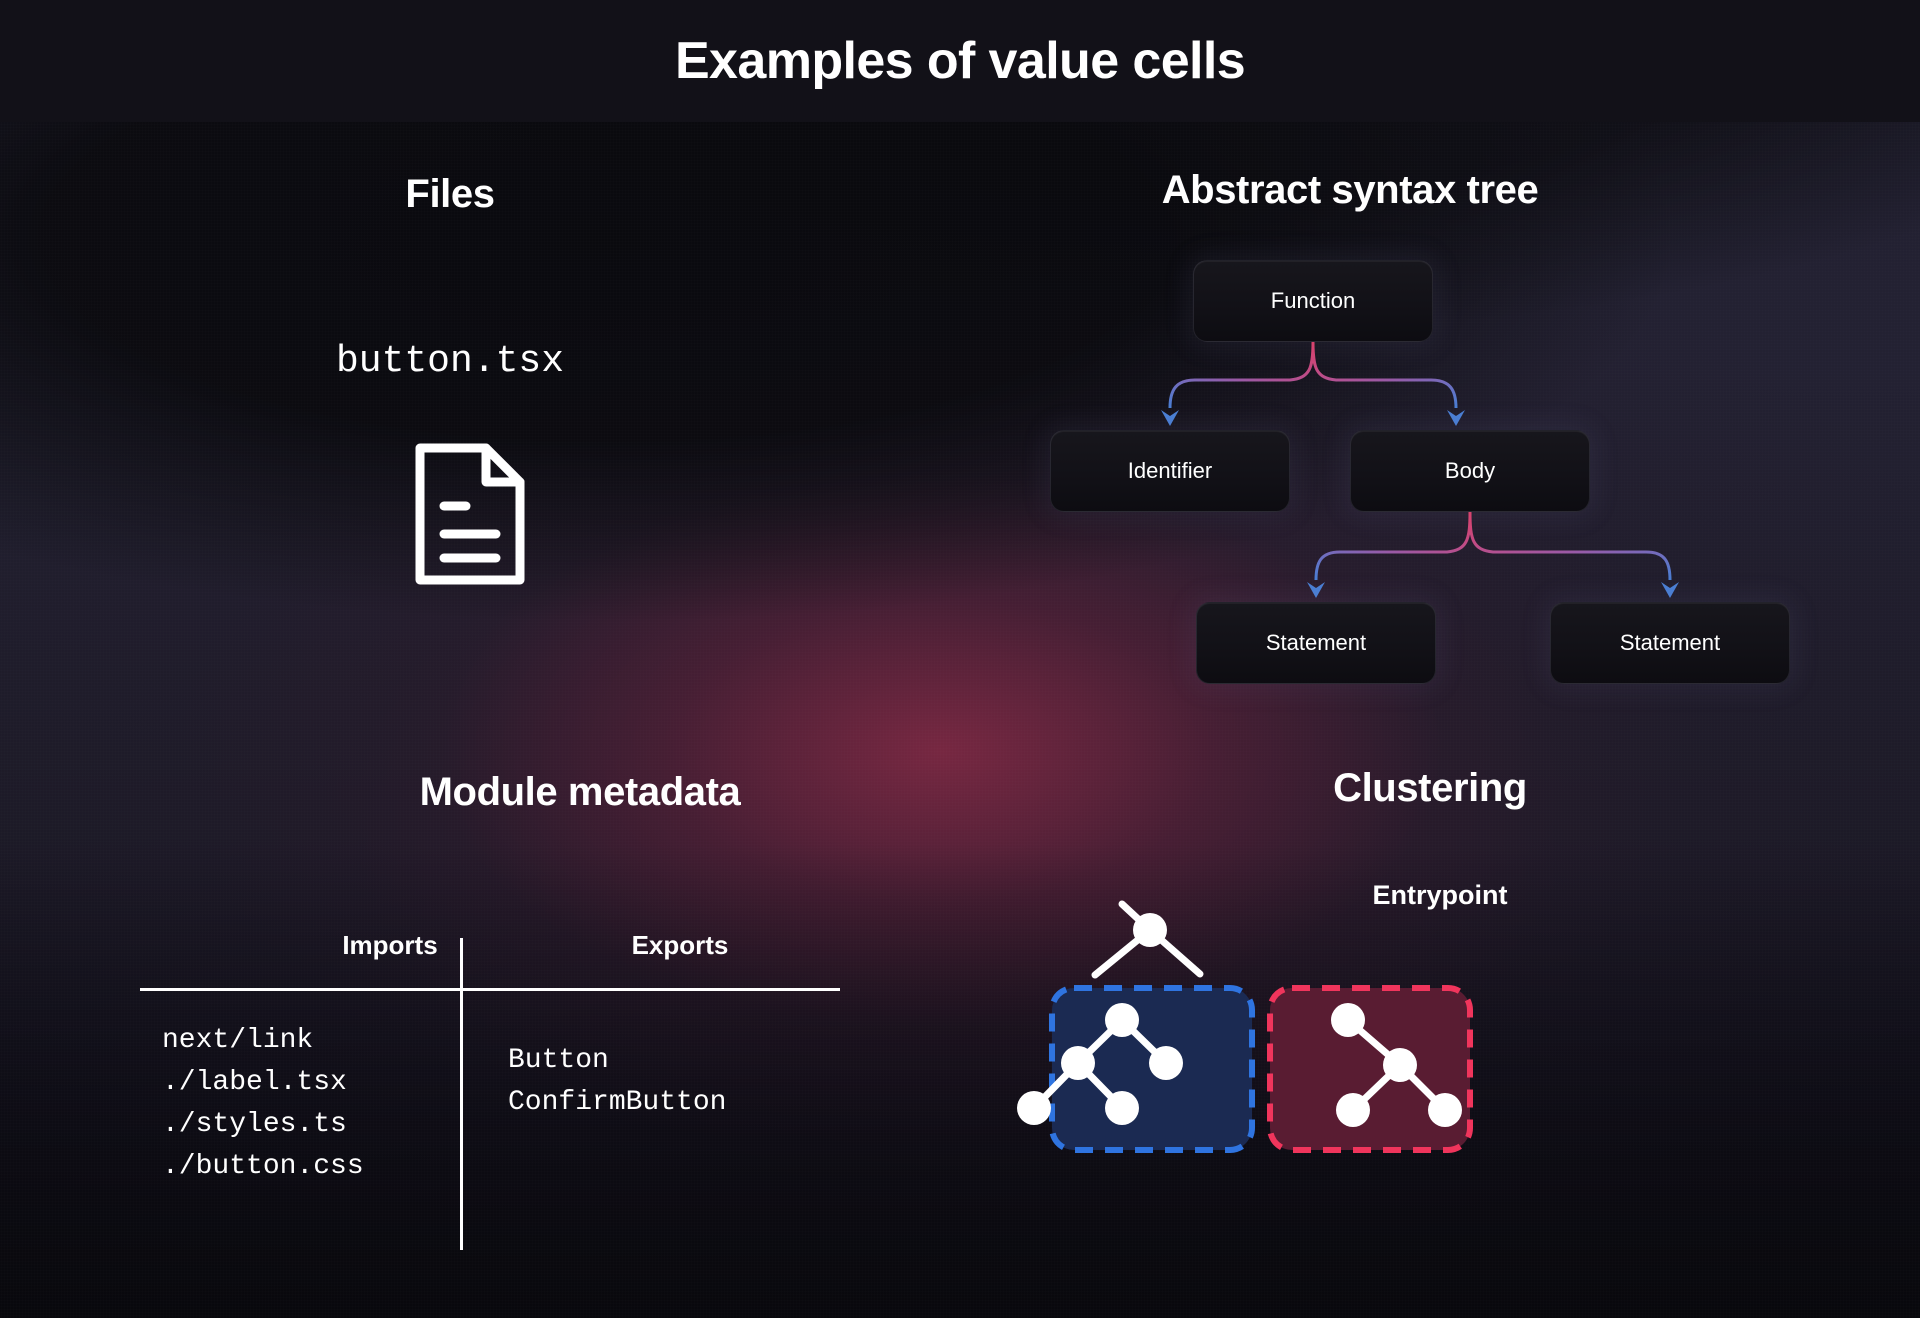 Image resolution: width=1920 pixels, height=1318 pixels. Describe the element at coordinates (680, 945) in the screenshot. I see `column-header-exports: Exports` at that location.